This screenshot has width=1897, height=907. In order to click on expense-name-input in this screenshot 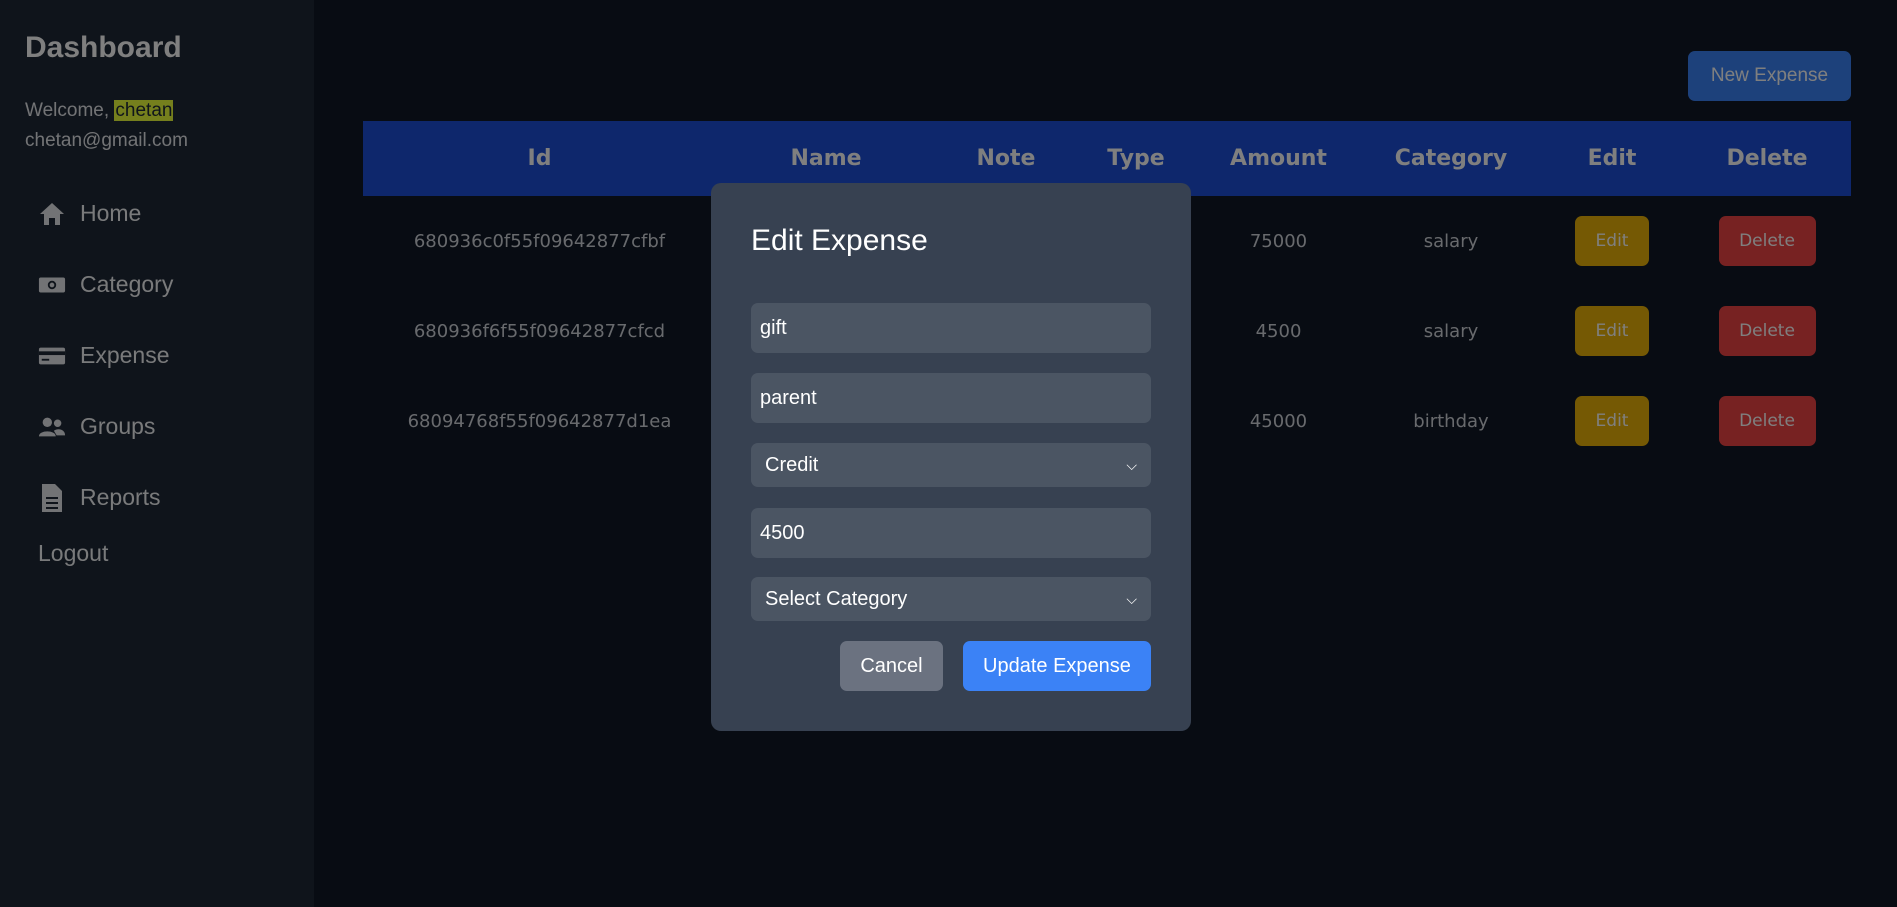, I will do `click(951, 328)`.